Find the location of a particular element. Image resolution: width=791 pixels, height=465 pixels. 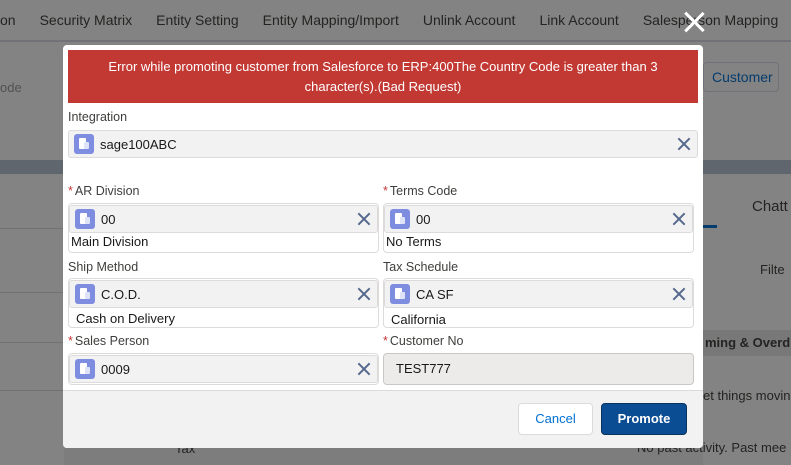

terms-code-label: * Terms Code is located at coordinates (420, 191).